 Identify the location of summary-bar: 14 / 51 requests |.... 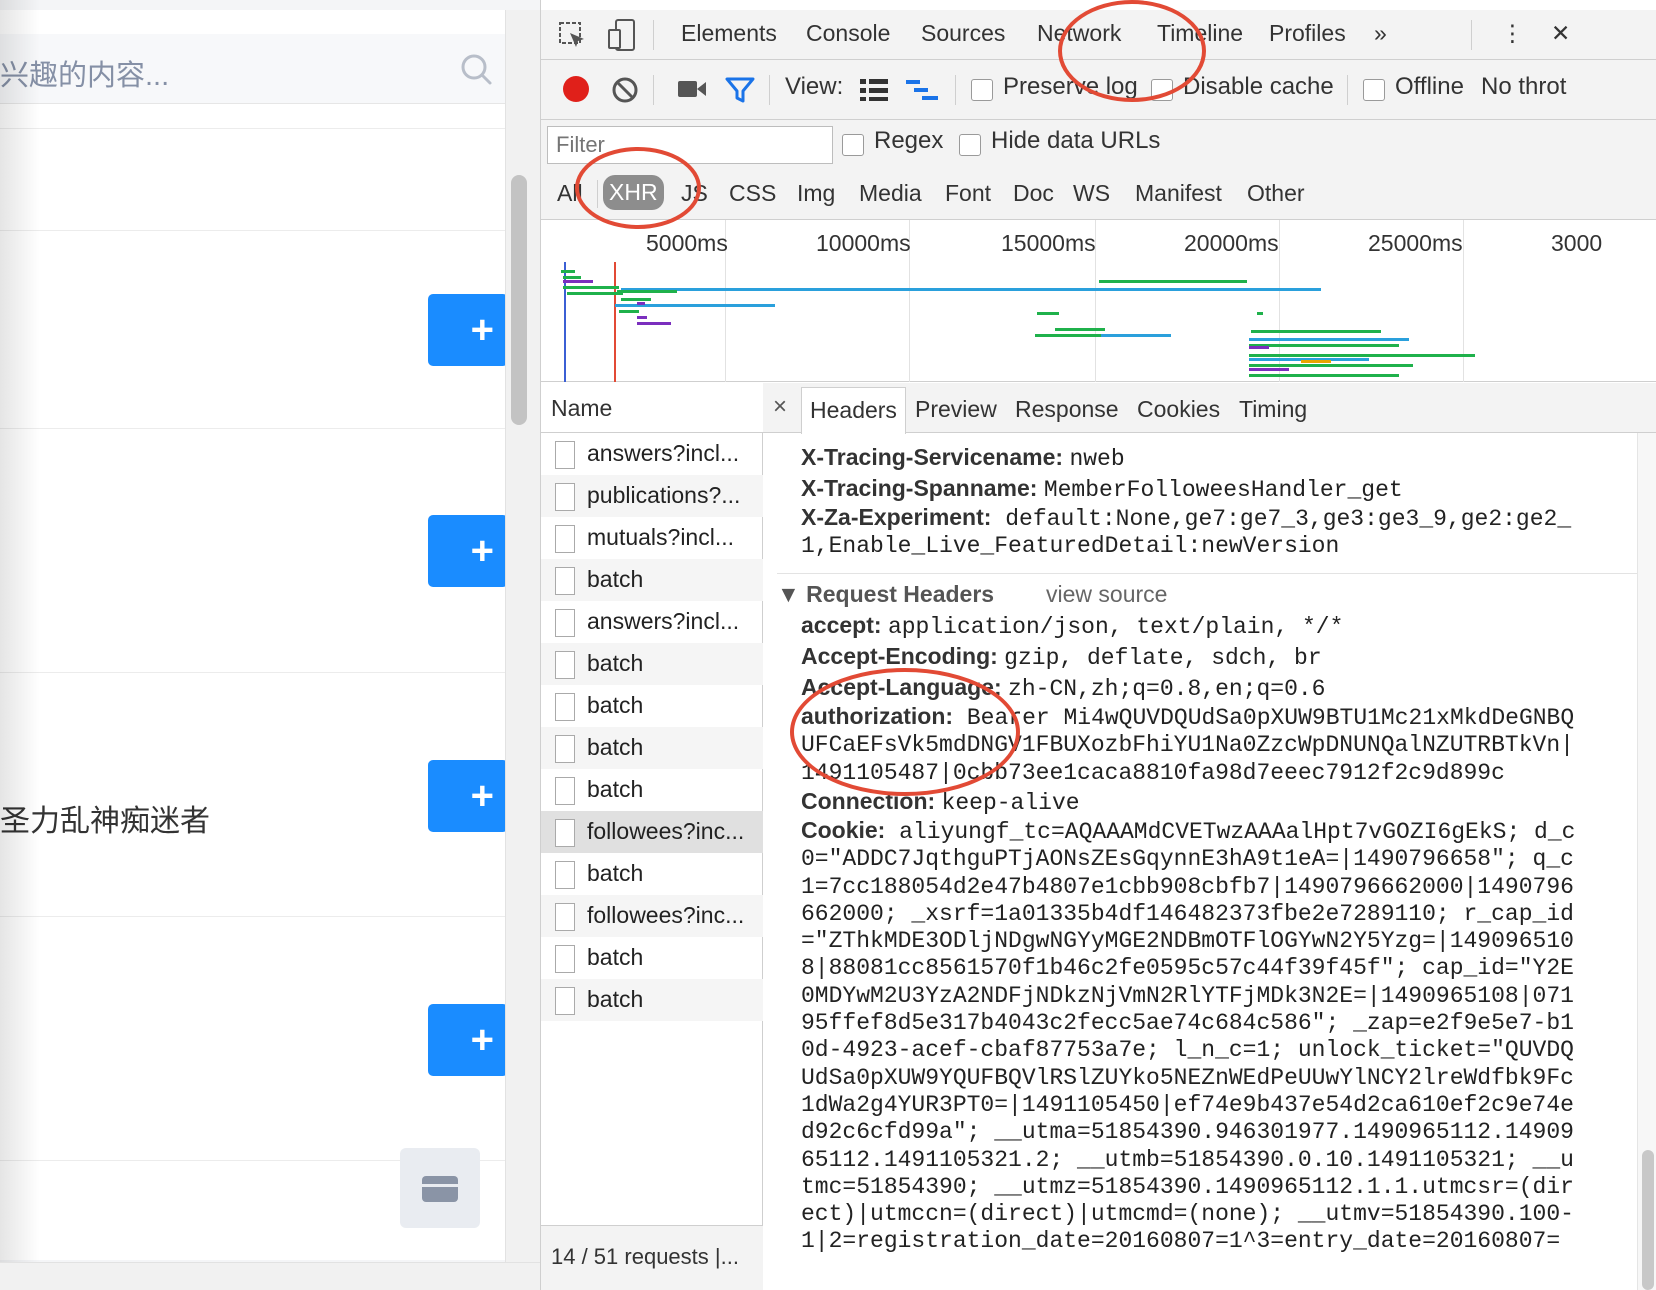
(652, 1257).